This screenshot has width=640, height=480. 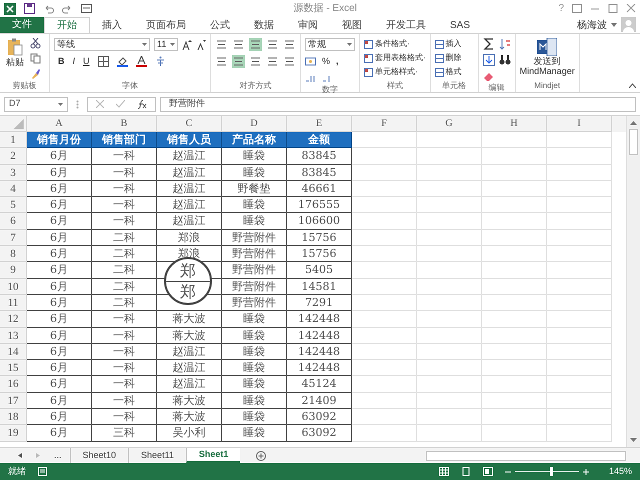 What do you see at coordinates (86, 8) in the screenshot?
I see `form-icon` at bounding box center [86, 8].